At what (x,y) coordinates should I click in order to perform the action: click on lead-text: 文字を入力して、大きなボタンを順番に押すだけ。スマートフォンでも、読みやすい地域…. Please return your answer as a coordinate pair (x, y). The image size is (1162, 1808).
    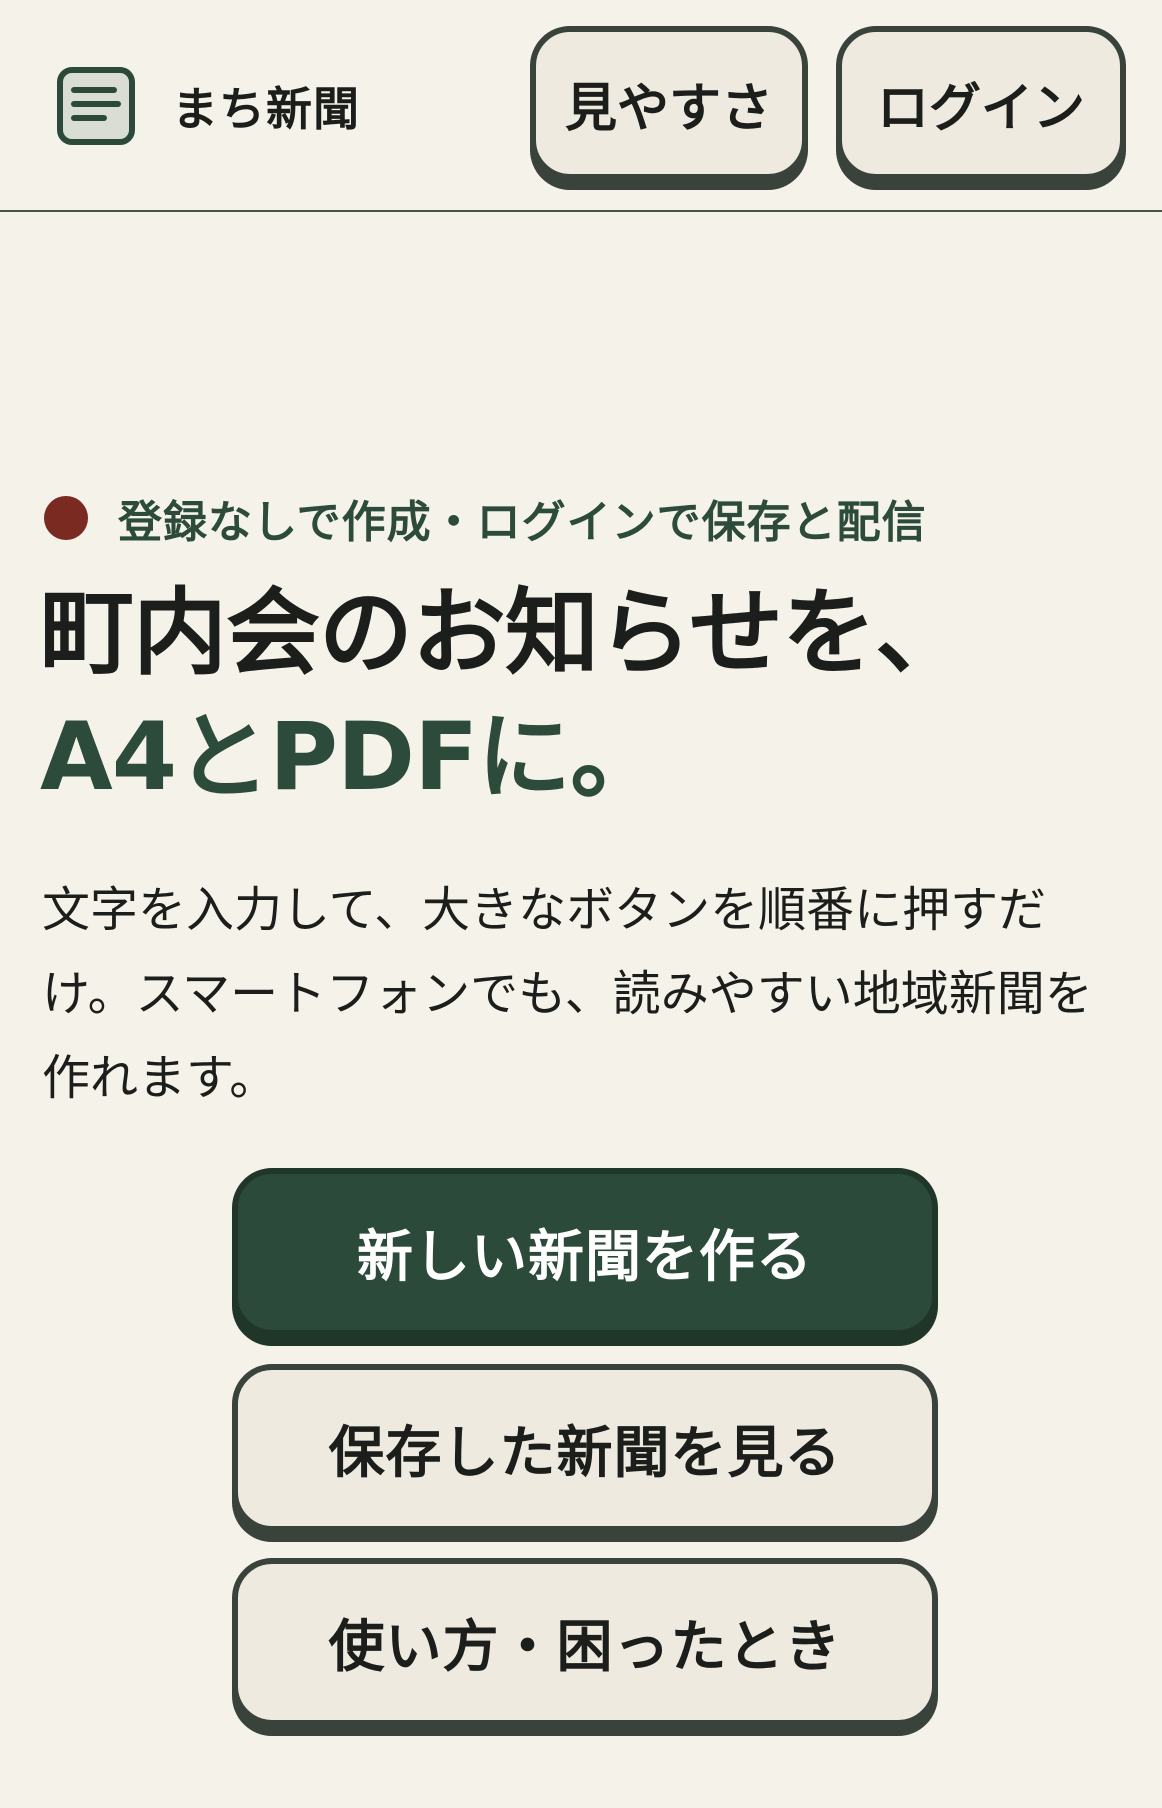
    Looking at the image, I should click on (567, 994).